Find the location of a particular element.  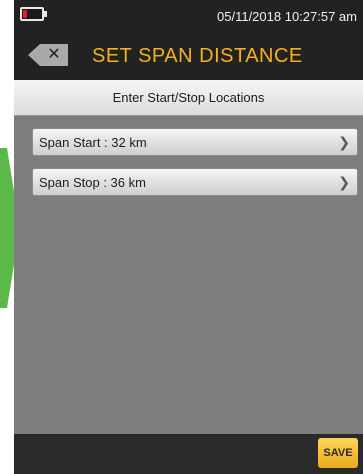

battery-low-icon is located at coordinates (33, 14).